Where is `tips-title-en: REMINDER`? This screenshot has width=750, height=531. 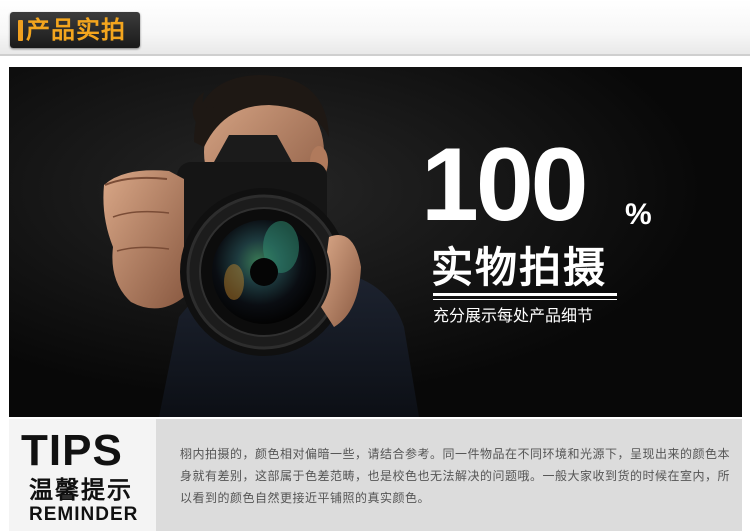
tips-title-en: REMINDER is located at coordinates (84, 514).